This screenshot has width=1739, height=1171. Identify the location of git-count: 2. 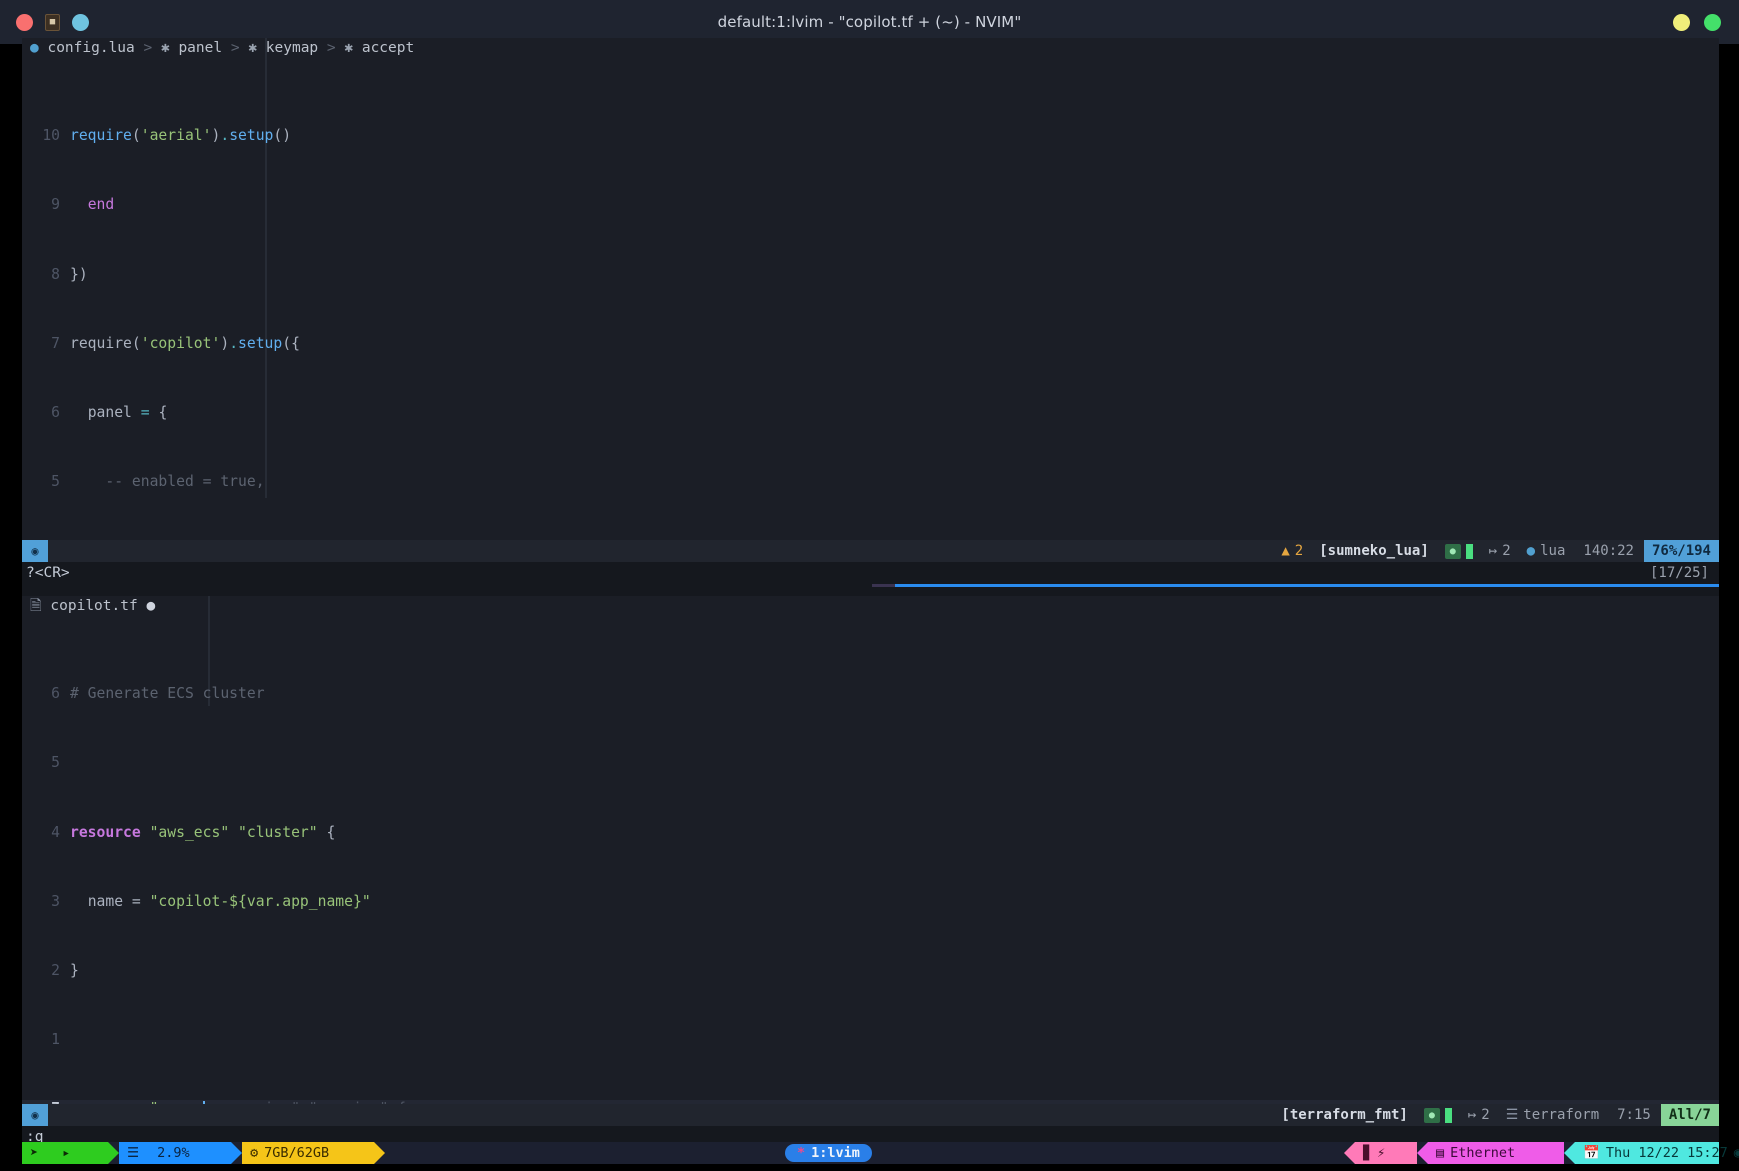
(1506, 551).